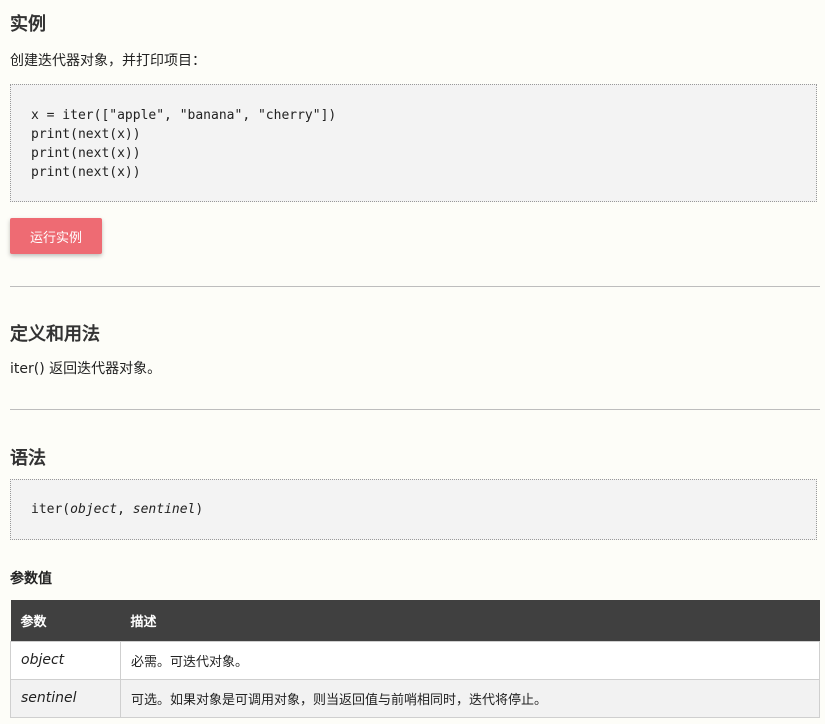  Describe the element at coordinates (56, 236) in the screenshot. I see `run-example-button: 运行实例` at that location.